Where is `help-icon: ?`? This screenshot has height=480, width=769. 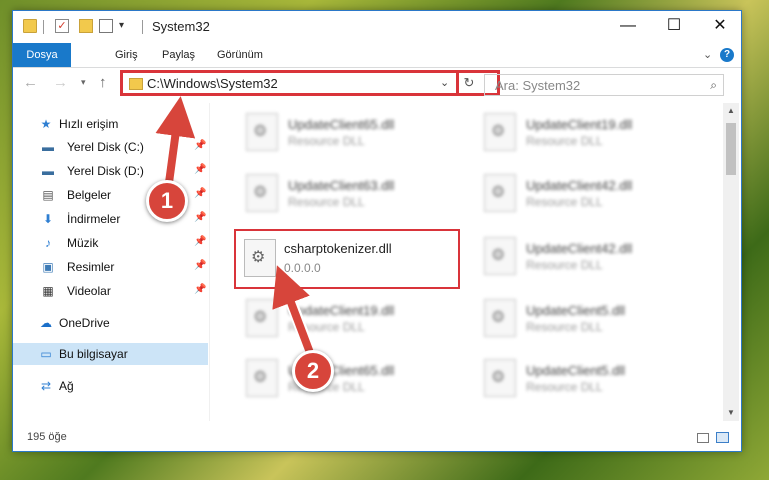
help-icon: ? is located at coordinates (727, 55).